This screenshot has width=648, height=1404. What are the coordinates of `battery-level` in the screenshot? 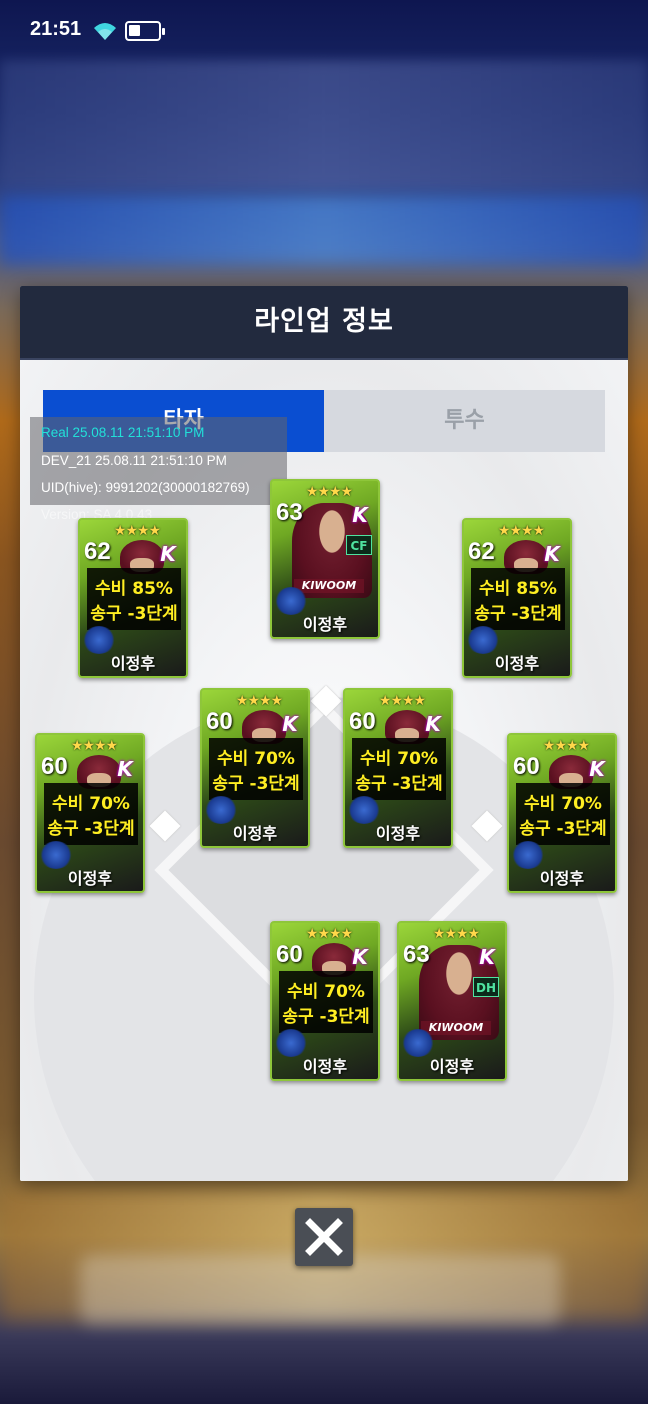 It's located at (134, 30).